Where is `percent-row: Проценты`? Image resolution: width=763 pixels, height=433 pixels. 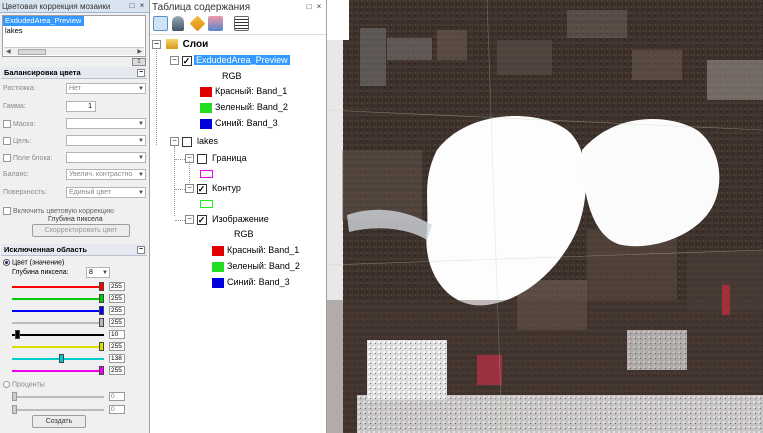
percent-row: Проценты is located at coordinates (24, 384).